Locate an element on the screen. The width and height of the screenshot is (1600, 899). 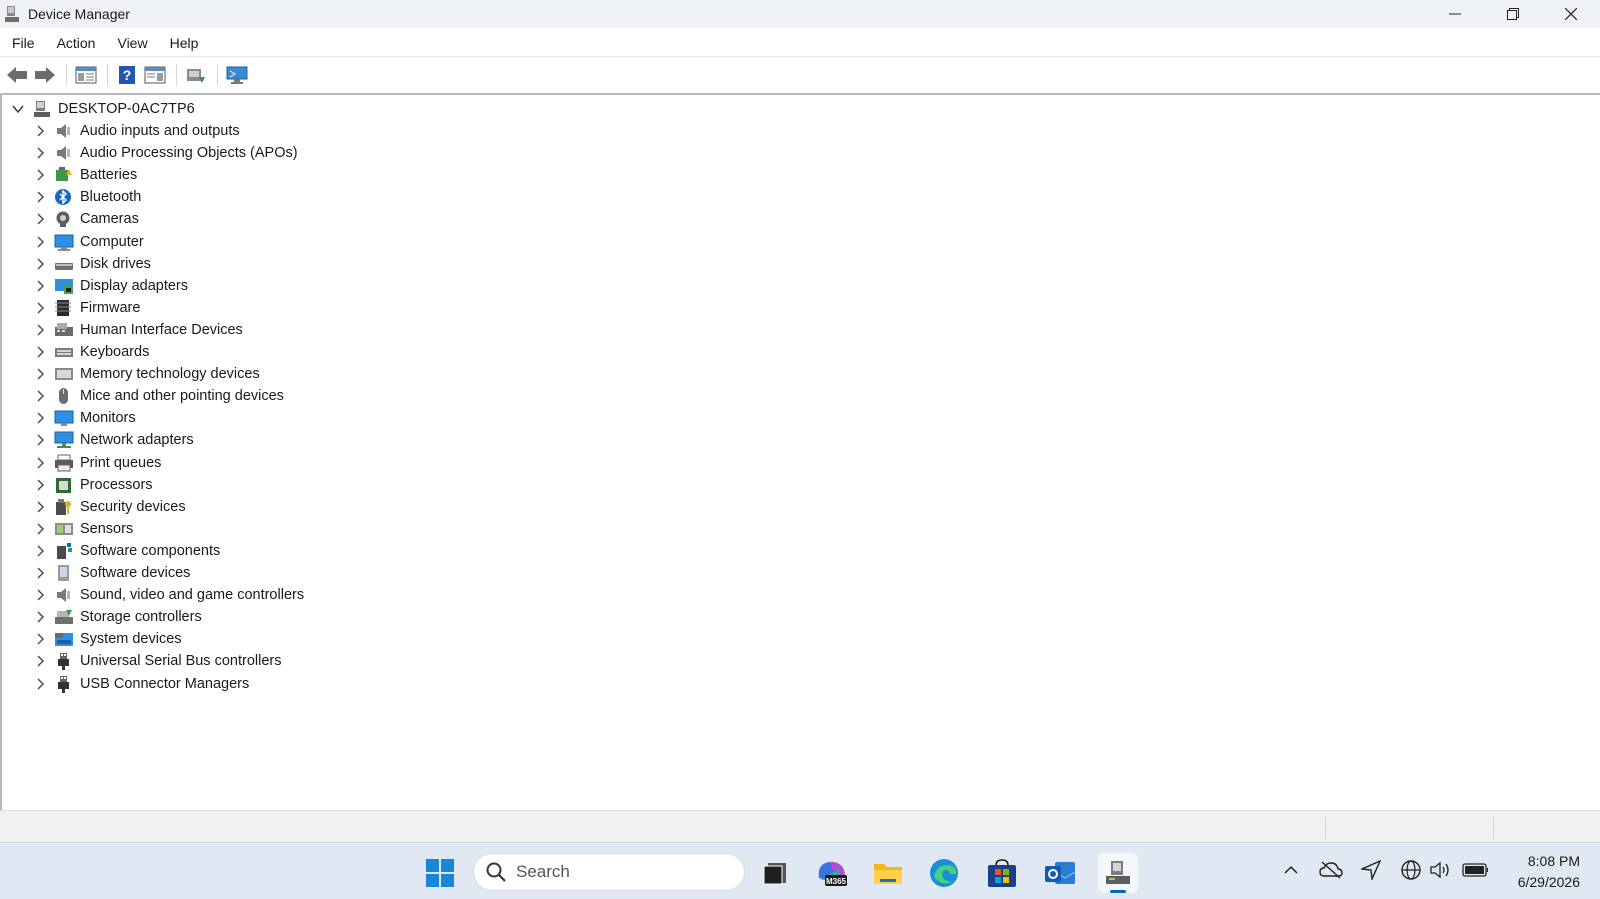
update-driver-button is located at coordinates (196, 75).